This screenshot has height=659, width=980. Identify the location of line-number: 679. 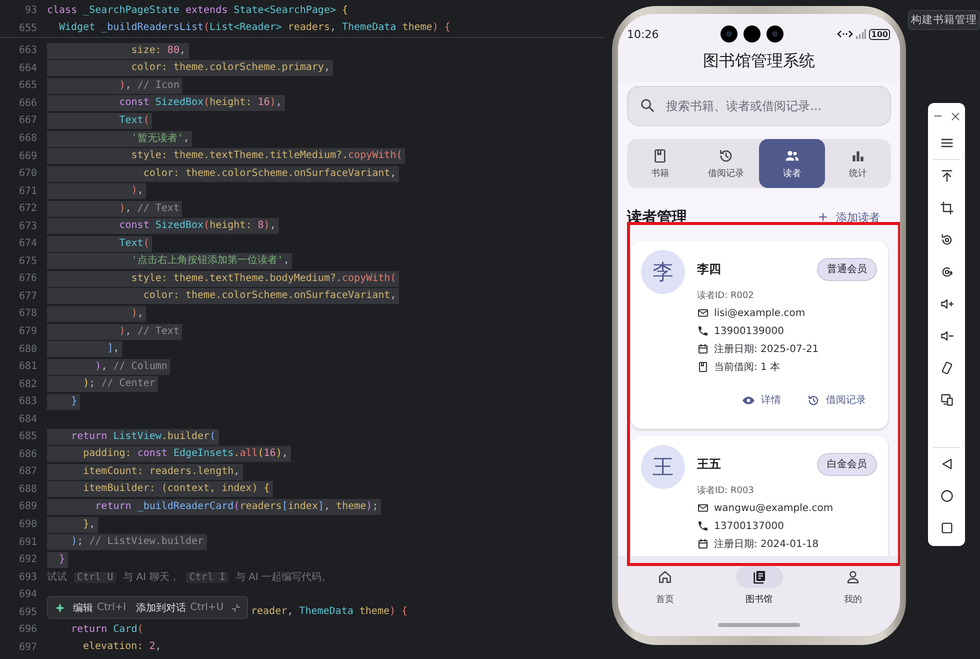
(27, 332).